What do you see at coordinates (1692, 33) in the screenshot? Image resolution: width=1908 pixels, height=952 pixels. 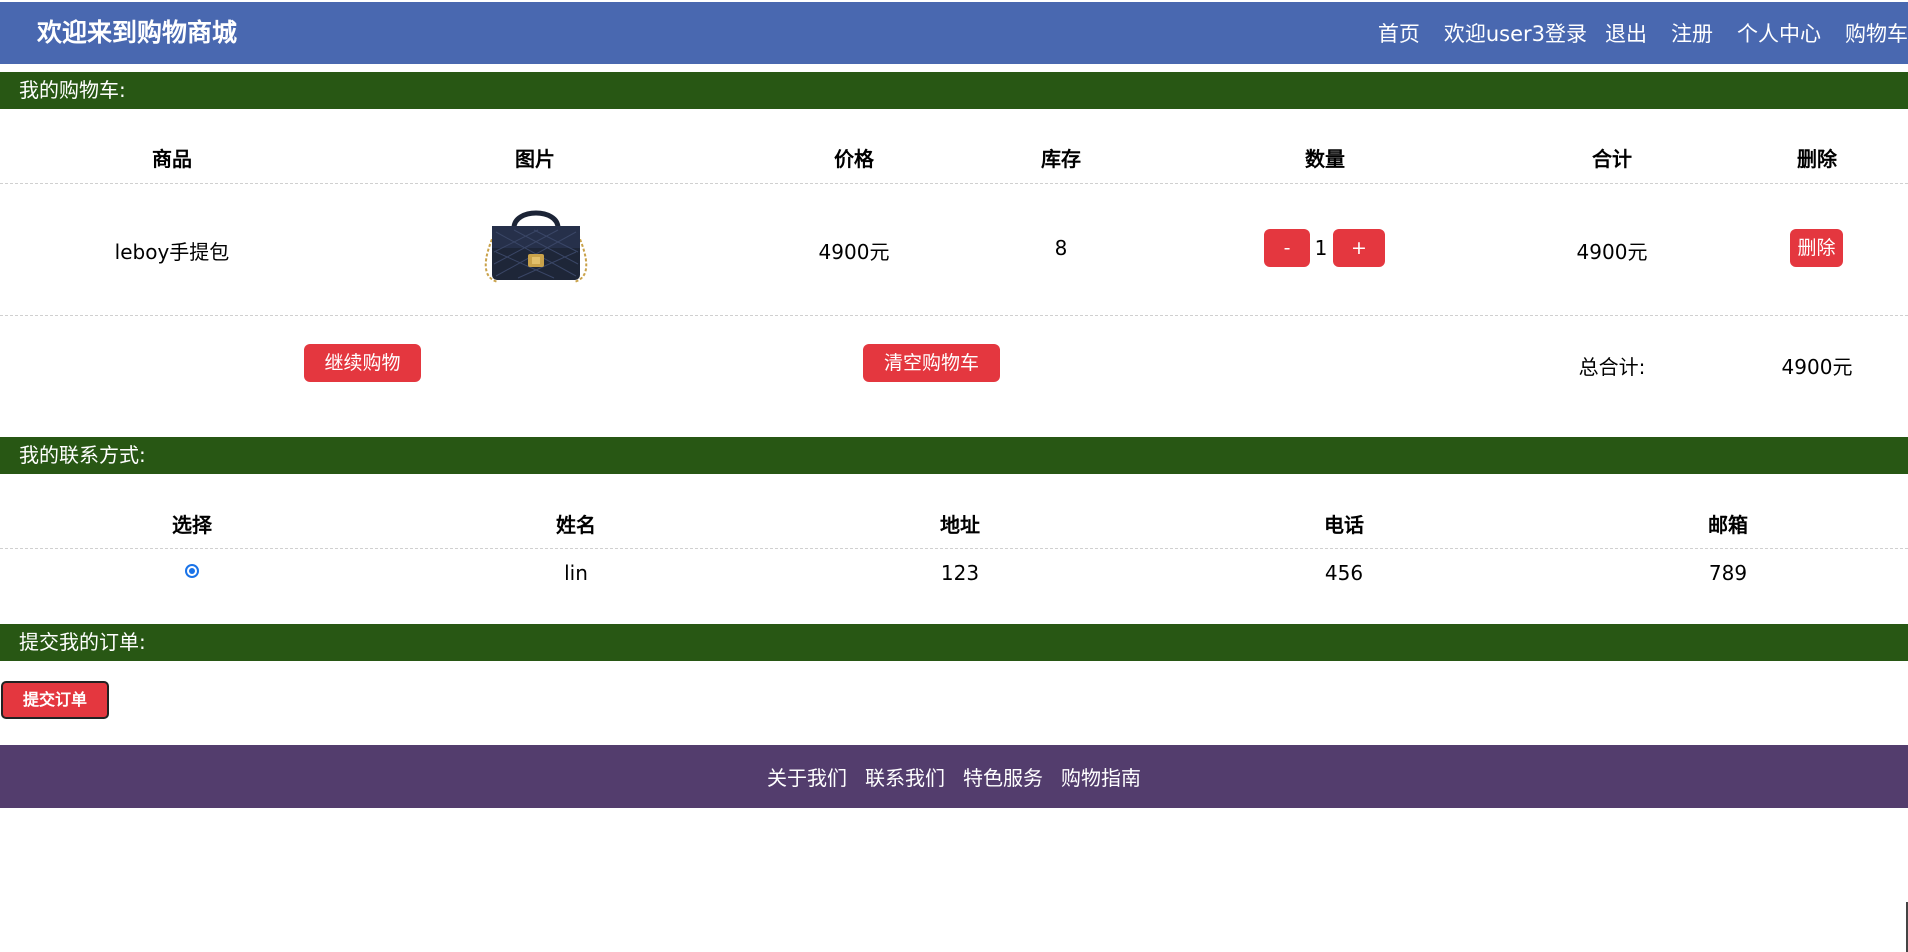 I see `nav-register-link: 注册` at bounding box center [1692, 33].